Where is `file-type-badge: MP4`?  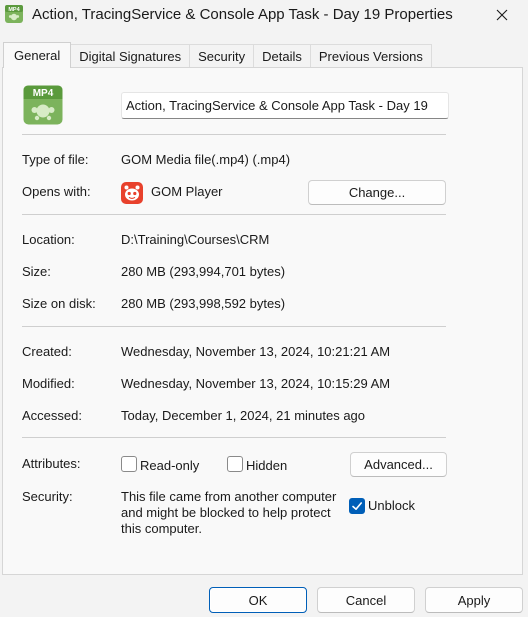
file-type-badge: MP4 is located at coordinates (43, 93).